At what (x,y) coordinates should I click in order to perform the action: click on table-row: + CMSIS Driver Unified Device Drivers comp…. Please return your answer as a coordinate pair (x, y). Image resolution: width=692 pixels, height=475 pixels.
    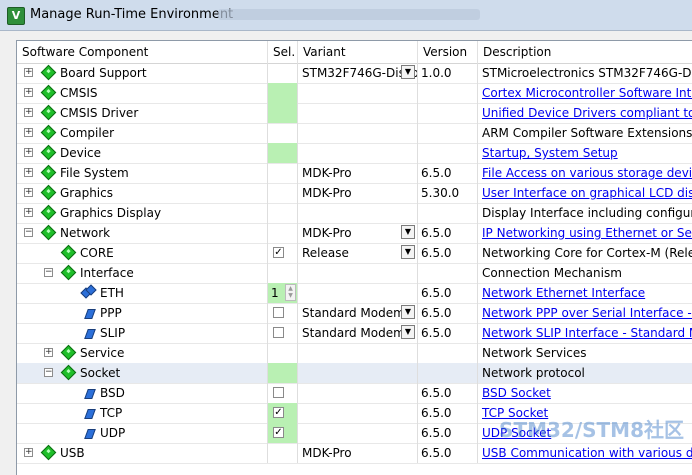
    Looking at the image, I should click on (354, 113).